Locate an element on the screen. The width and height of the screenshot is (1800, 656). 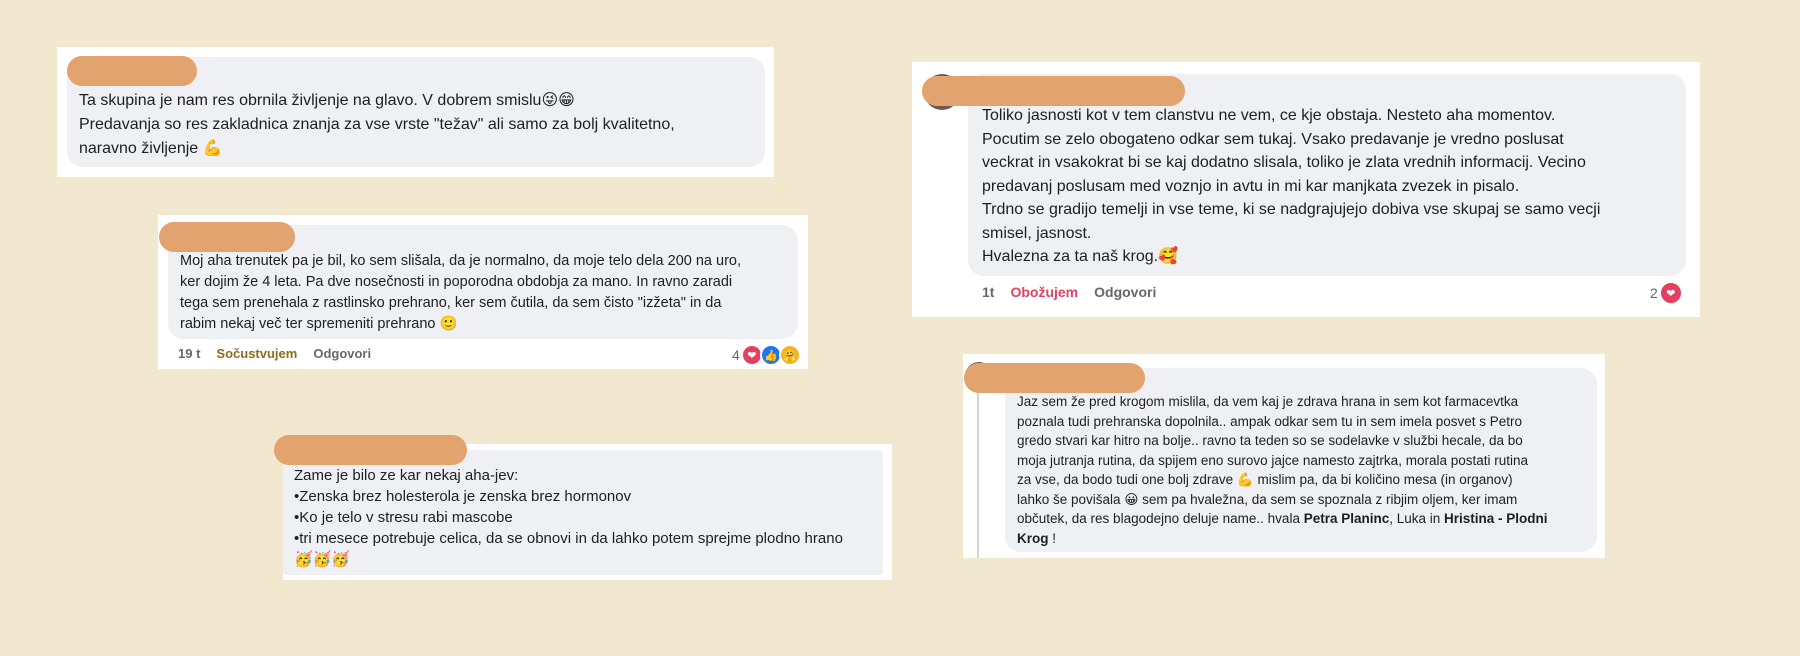
heart-react-icon: ❤ is located at coordinates (1670, 293).